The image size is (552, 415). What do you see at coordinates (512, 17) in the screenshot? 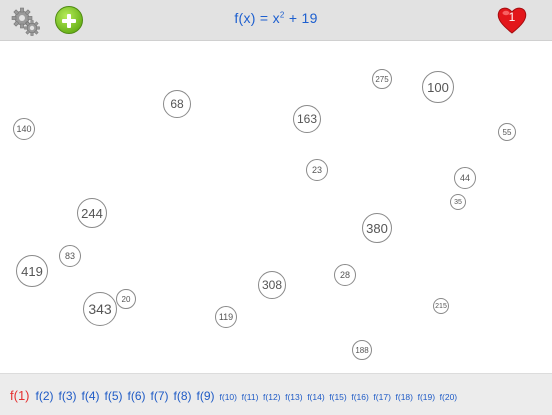
I see `lives-count: 1` at bounding box center [512, 17].